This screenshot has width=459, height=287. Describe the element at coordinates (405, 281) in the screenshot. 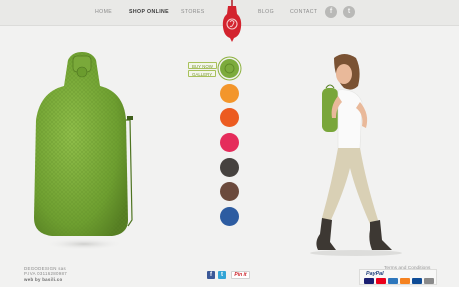

I see `discover-card-icon` at that location.